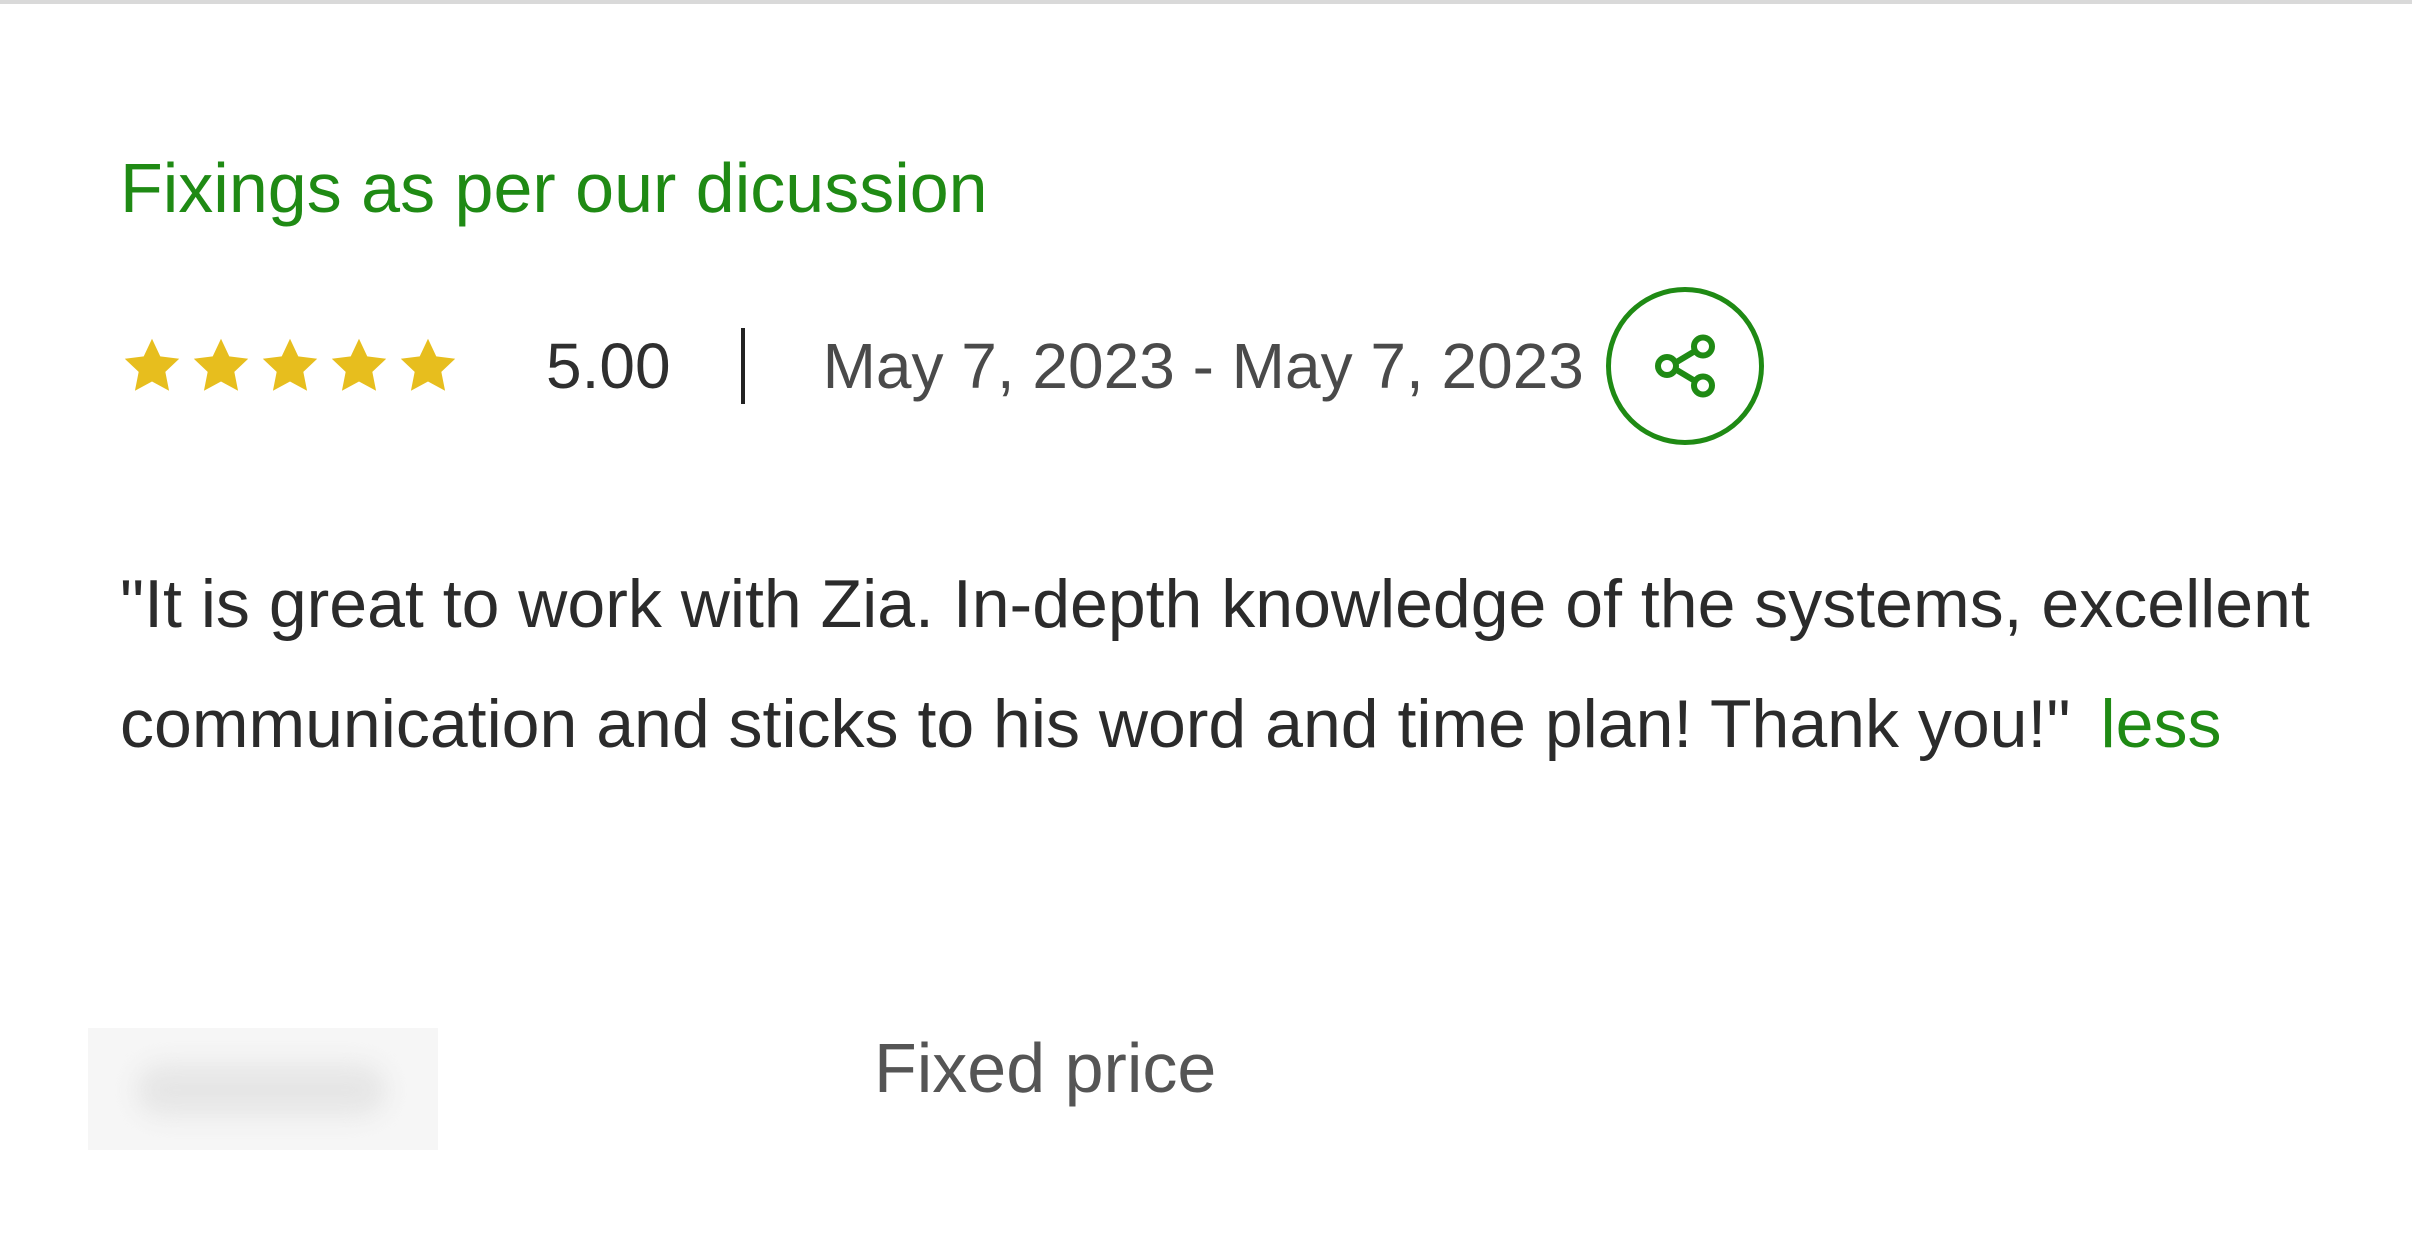 The height and width of the screenshot is (1244, 2412). Describe the element at coordinates (2161, 724) in the screenshot. I see `less-link: less` at that location.